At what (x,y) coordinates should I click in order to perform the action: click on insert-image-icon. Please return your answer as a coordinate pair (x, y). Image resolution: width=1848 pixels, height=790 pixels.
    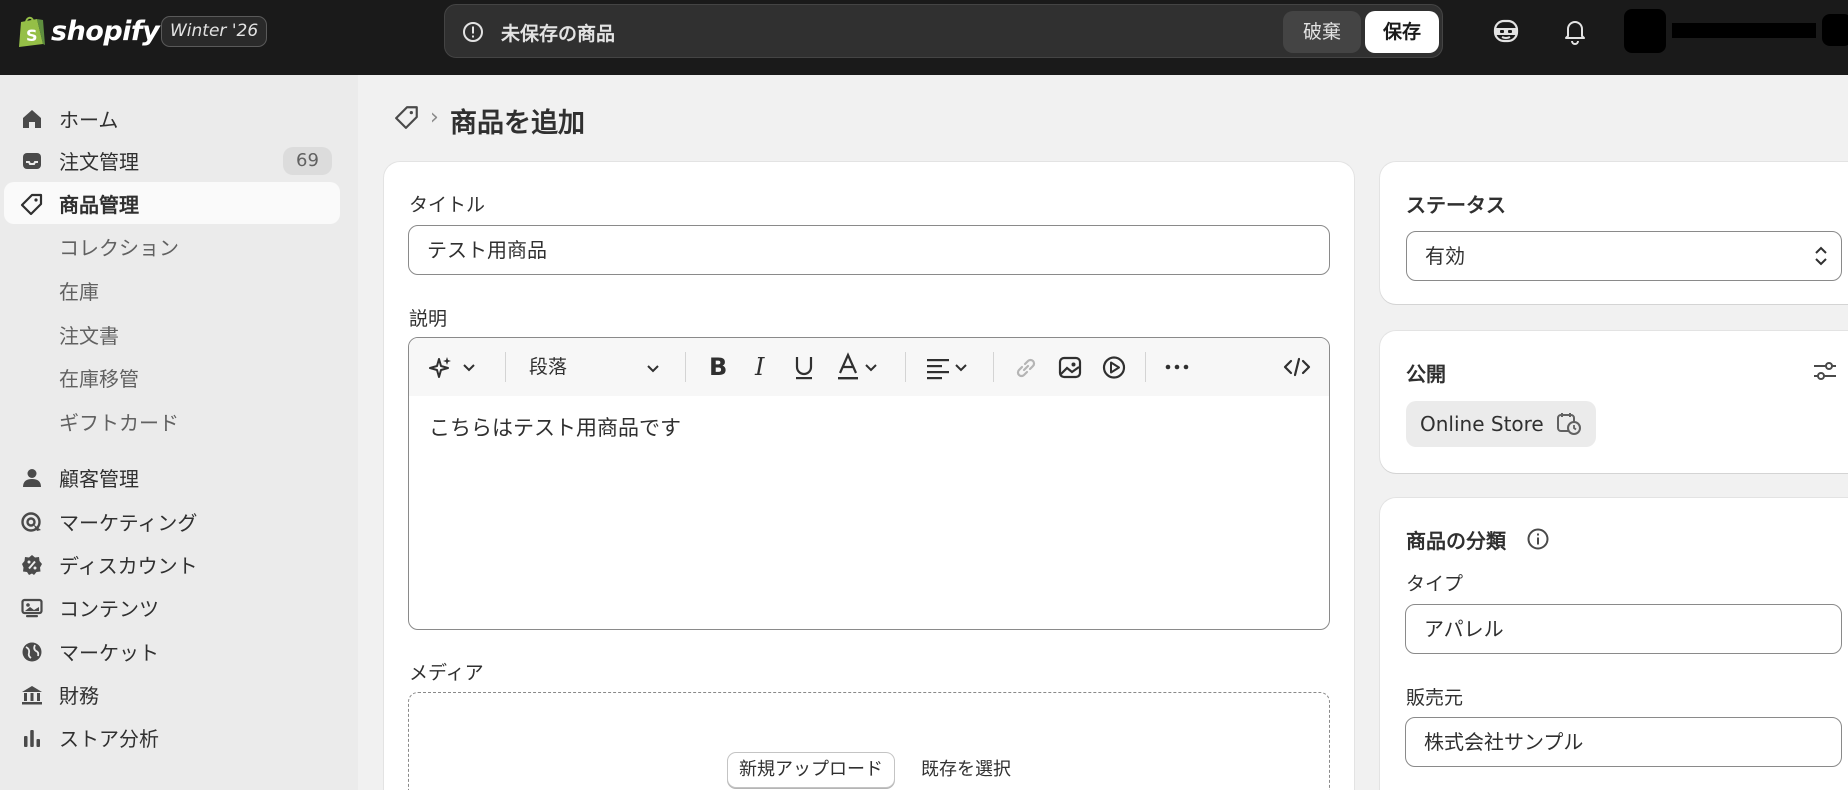
    Looking at the image, I should click on (1070, 367).